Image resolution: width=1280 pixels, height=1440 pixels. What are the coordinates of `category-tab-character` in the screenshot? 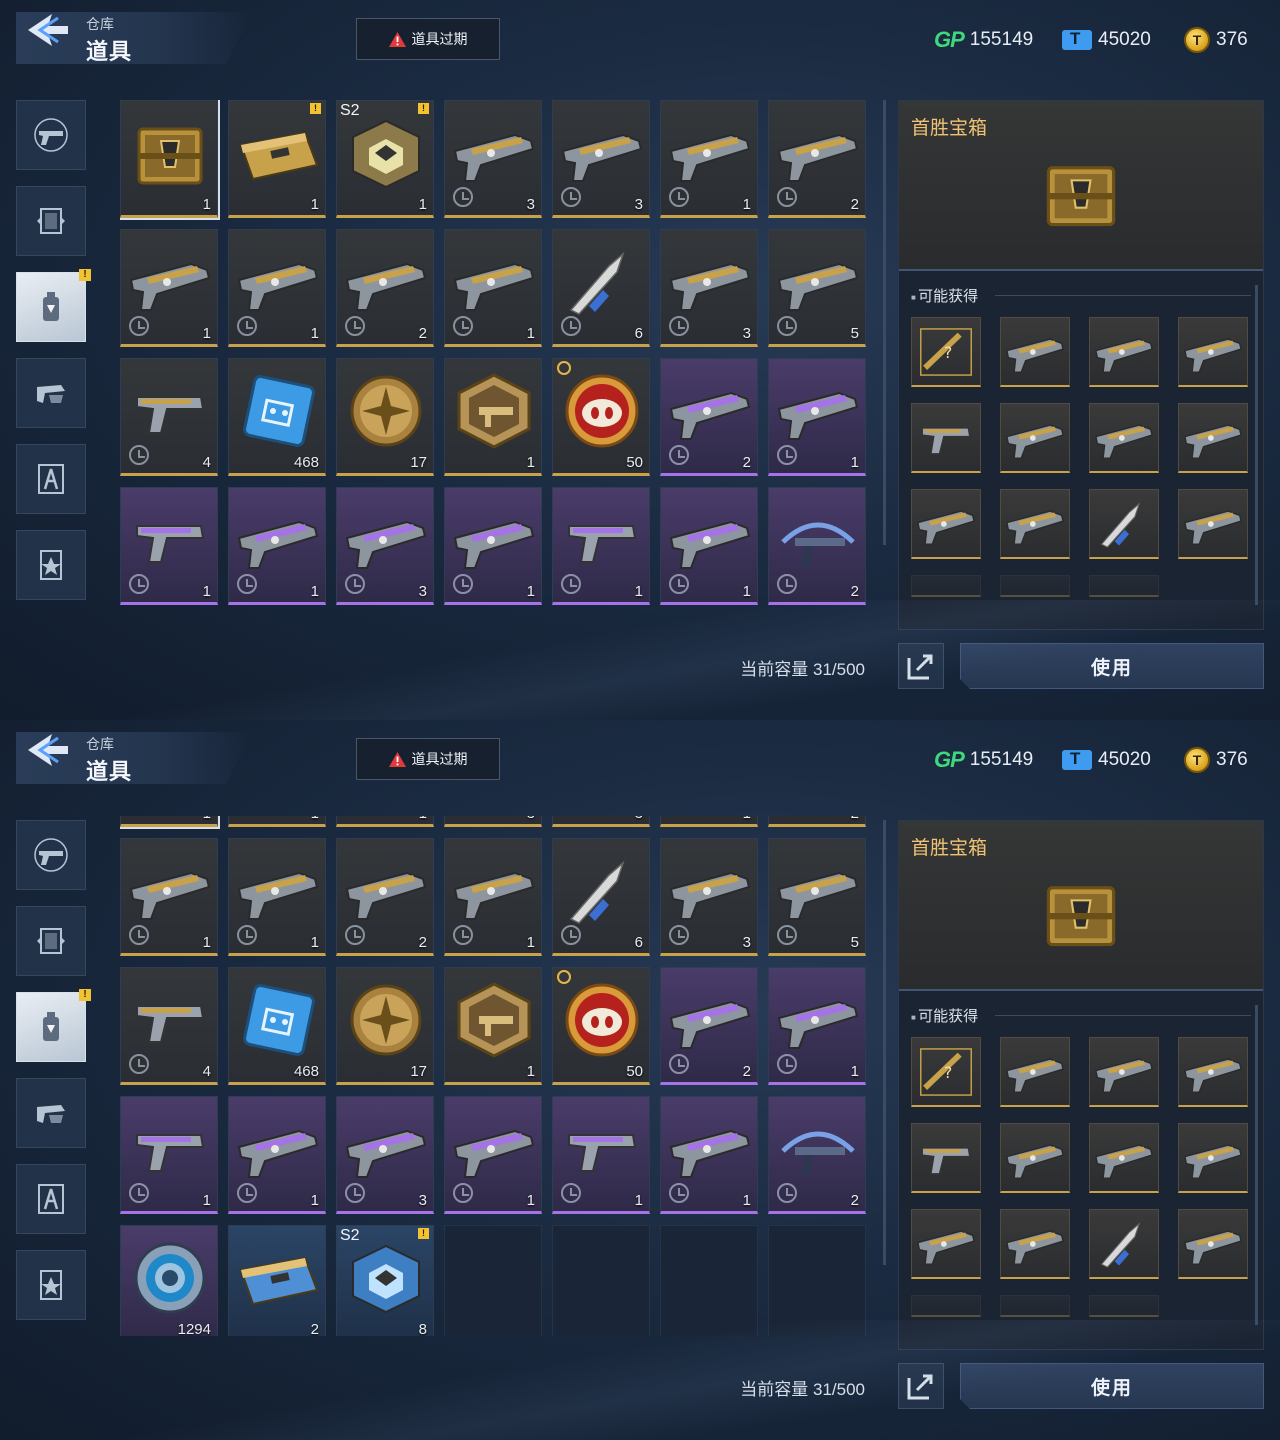 It's located at (51, 1199).